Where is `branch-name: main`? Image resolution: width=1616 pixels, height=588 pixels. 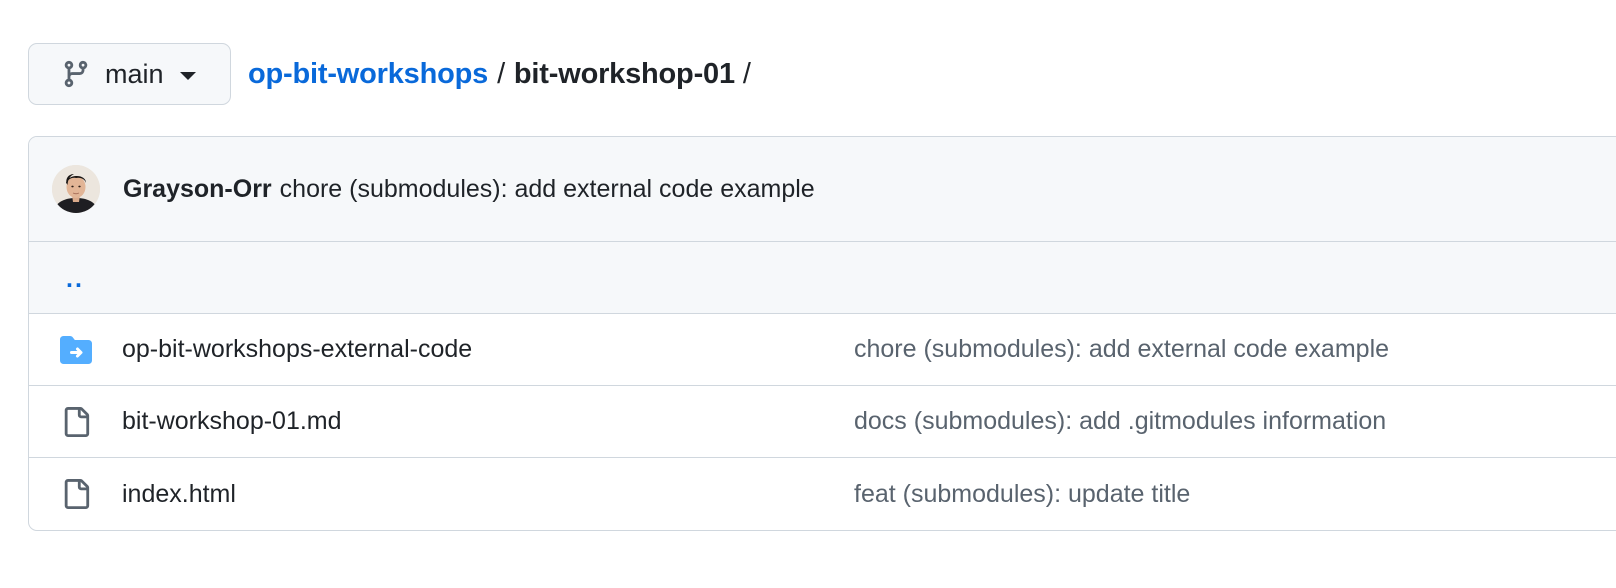 branch-name: main is located at coordinates (134, 73).